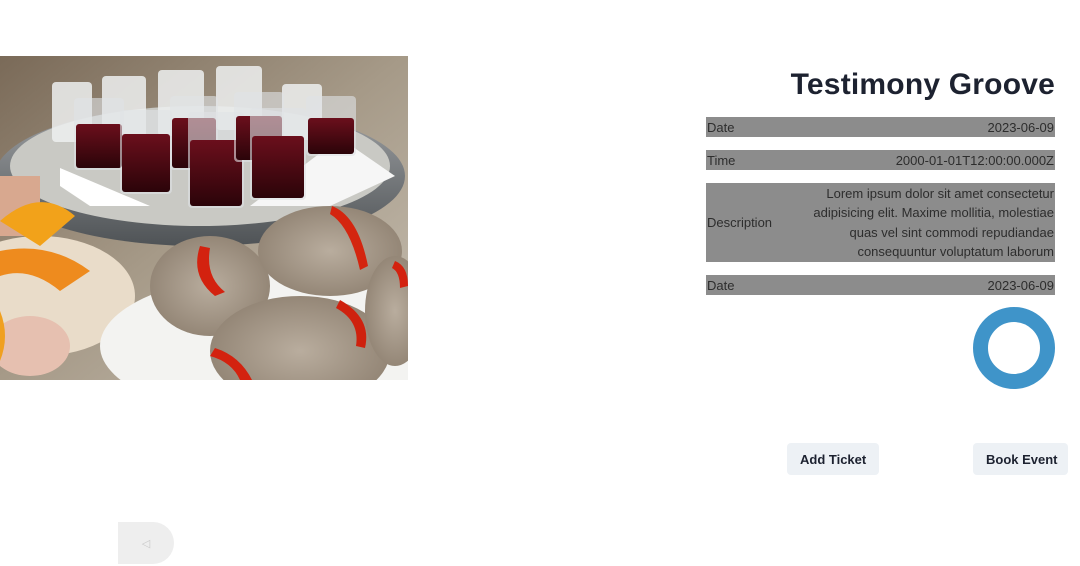 The height and width of the screenshot is (566, 1080). Describe the element at coordinates (974, 160) in the screenshot. I see `time-value: 2000-01-01T12:00:00.000Z` at that location.